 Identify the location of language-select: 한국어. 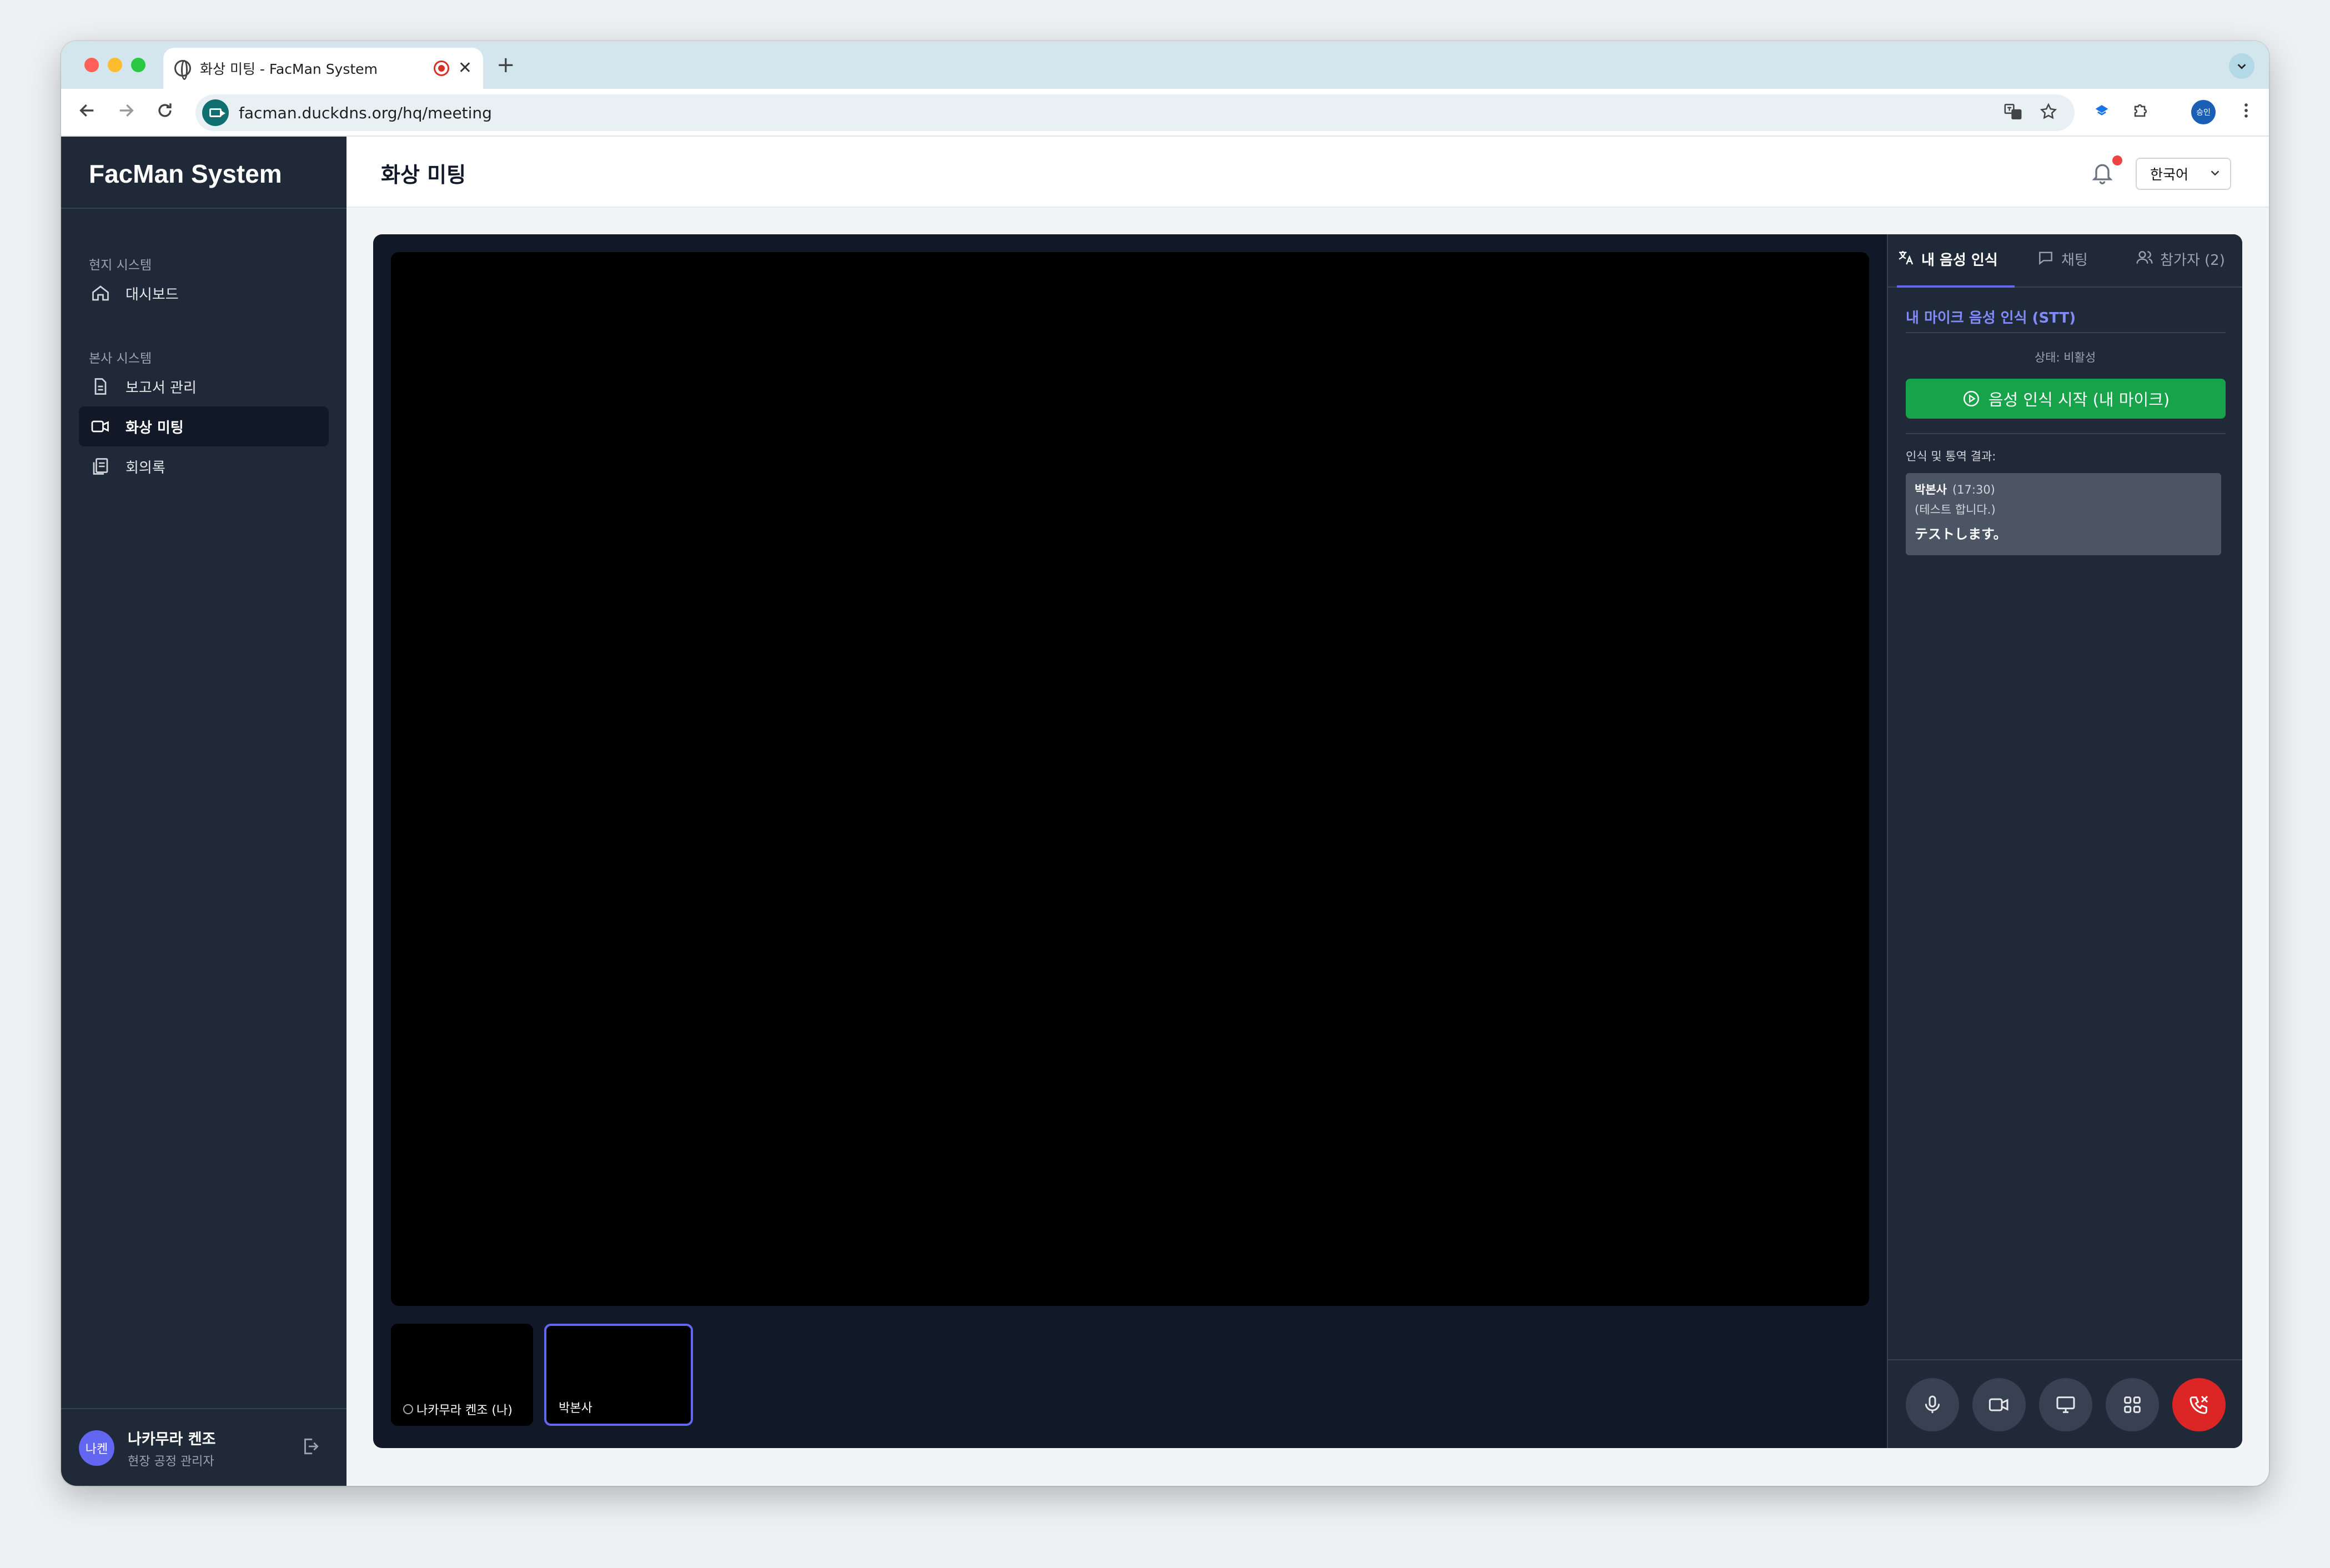
(2183, 174).